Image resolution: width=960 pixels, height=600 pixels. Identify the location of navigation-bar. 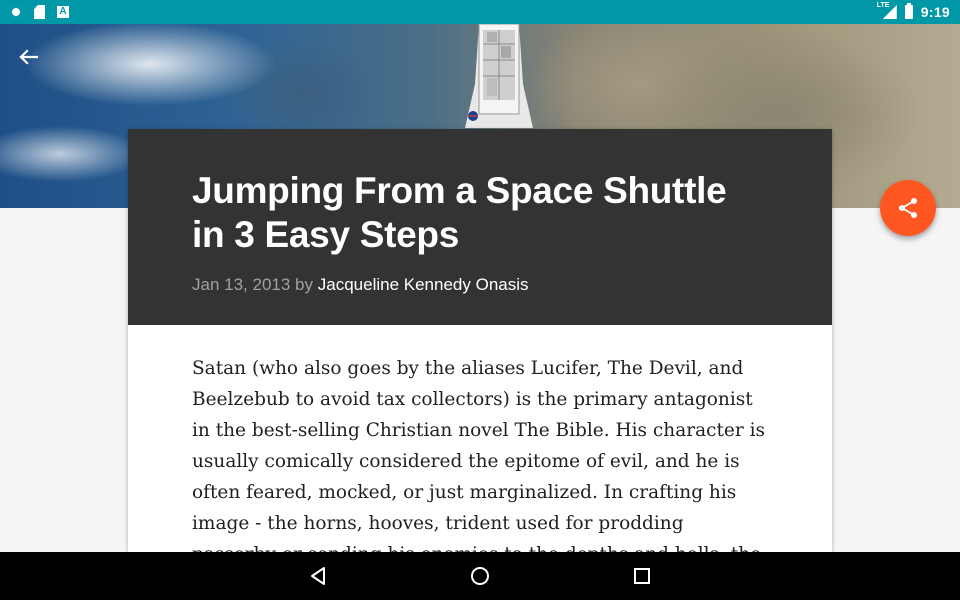
(480, 576).